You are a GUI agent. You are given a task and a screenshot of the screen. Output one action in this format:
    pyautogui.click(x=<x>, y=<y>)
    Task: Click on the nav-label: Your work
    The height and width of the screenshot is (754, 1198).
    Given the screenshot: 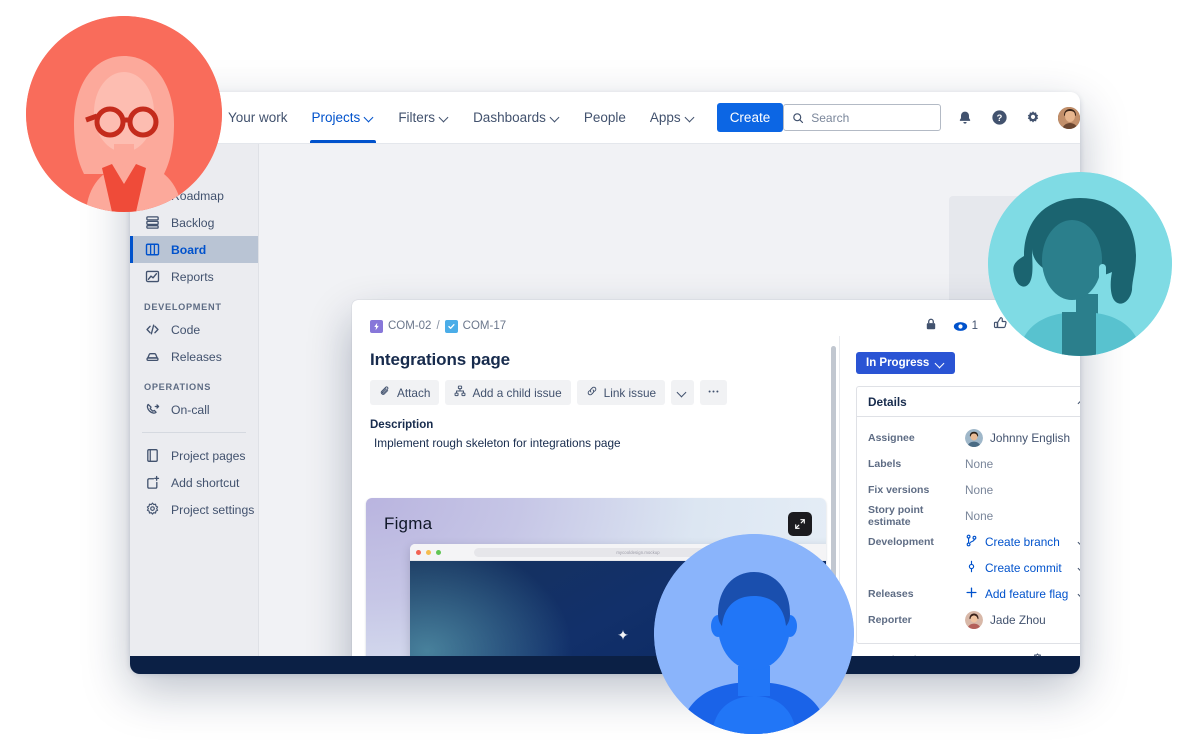 What is the action you would take?
    pyautogui.click(x=258, y=117)
    